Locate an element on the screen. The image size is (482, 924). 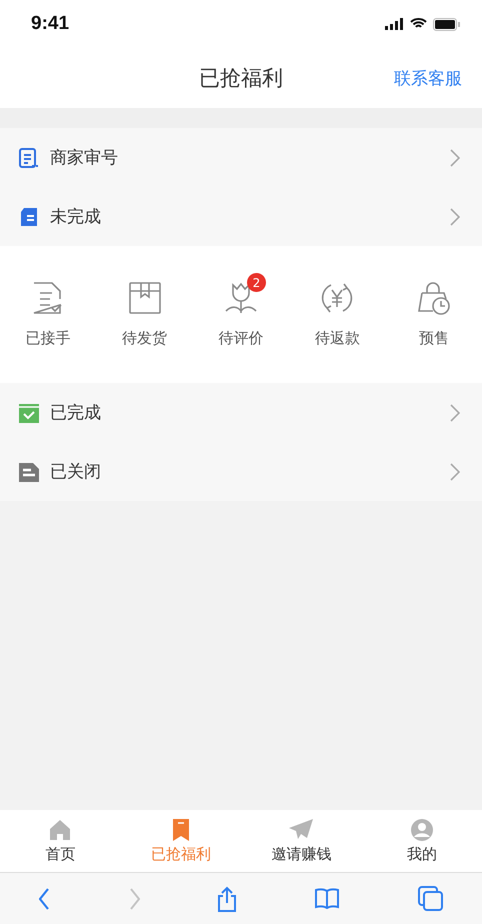
order-state-label: 待评价 is located at coordinates (241, 338).